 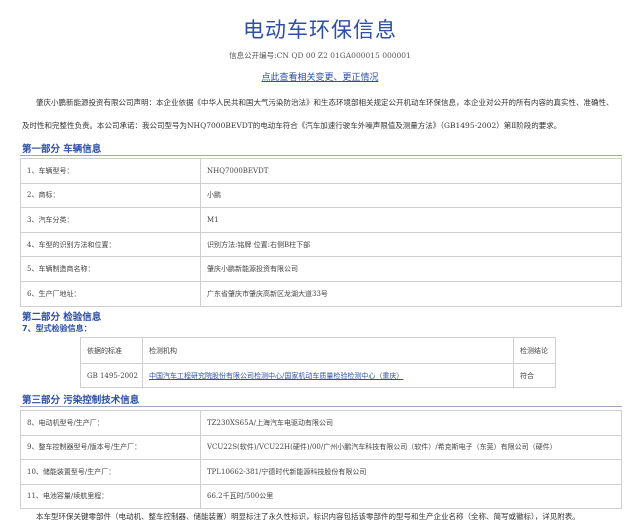 I want to click on row-label: 5、车辆制造商名称：, so click(x=110, y=269).